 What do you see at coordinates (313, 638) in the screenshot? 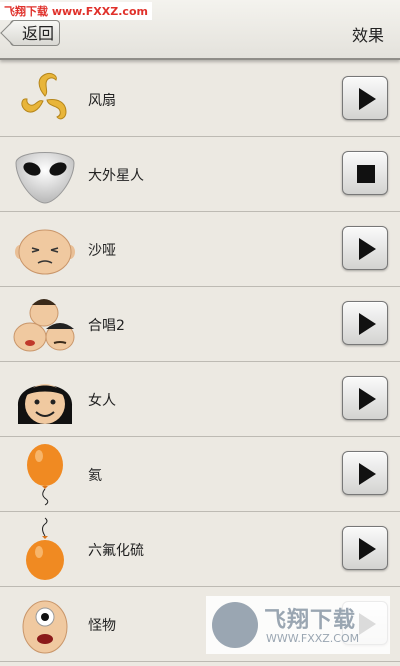
I see `watermark-url: WWW.FXXZ.COM` at bounding box center [313, 638].